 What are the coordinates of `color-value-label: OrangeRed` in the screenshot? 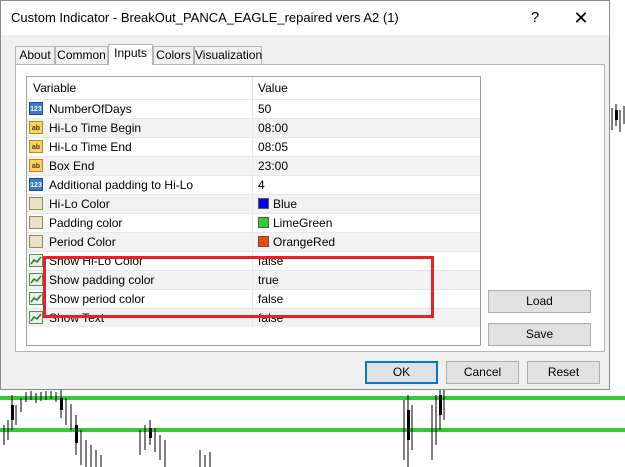 It's located at (304, 242).